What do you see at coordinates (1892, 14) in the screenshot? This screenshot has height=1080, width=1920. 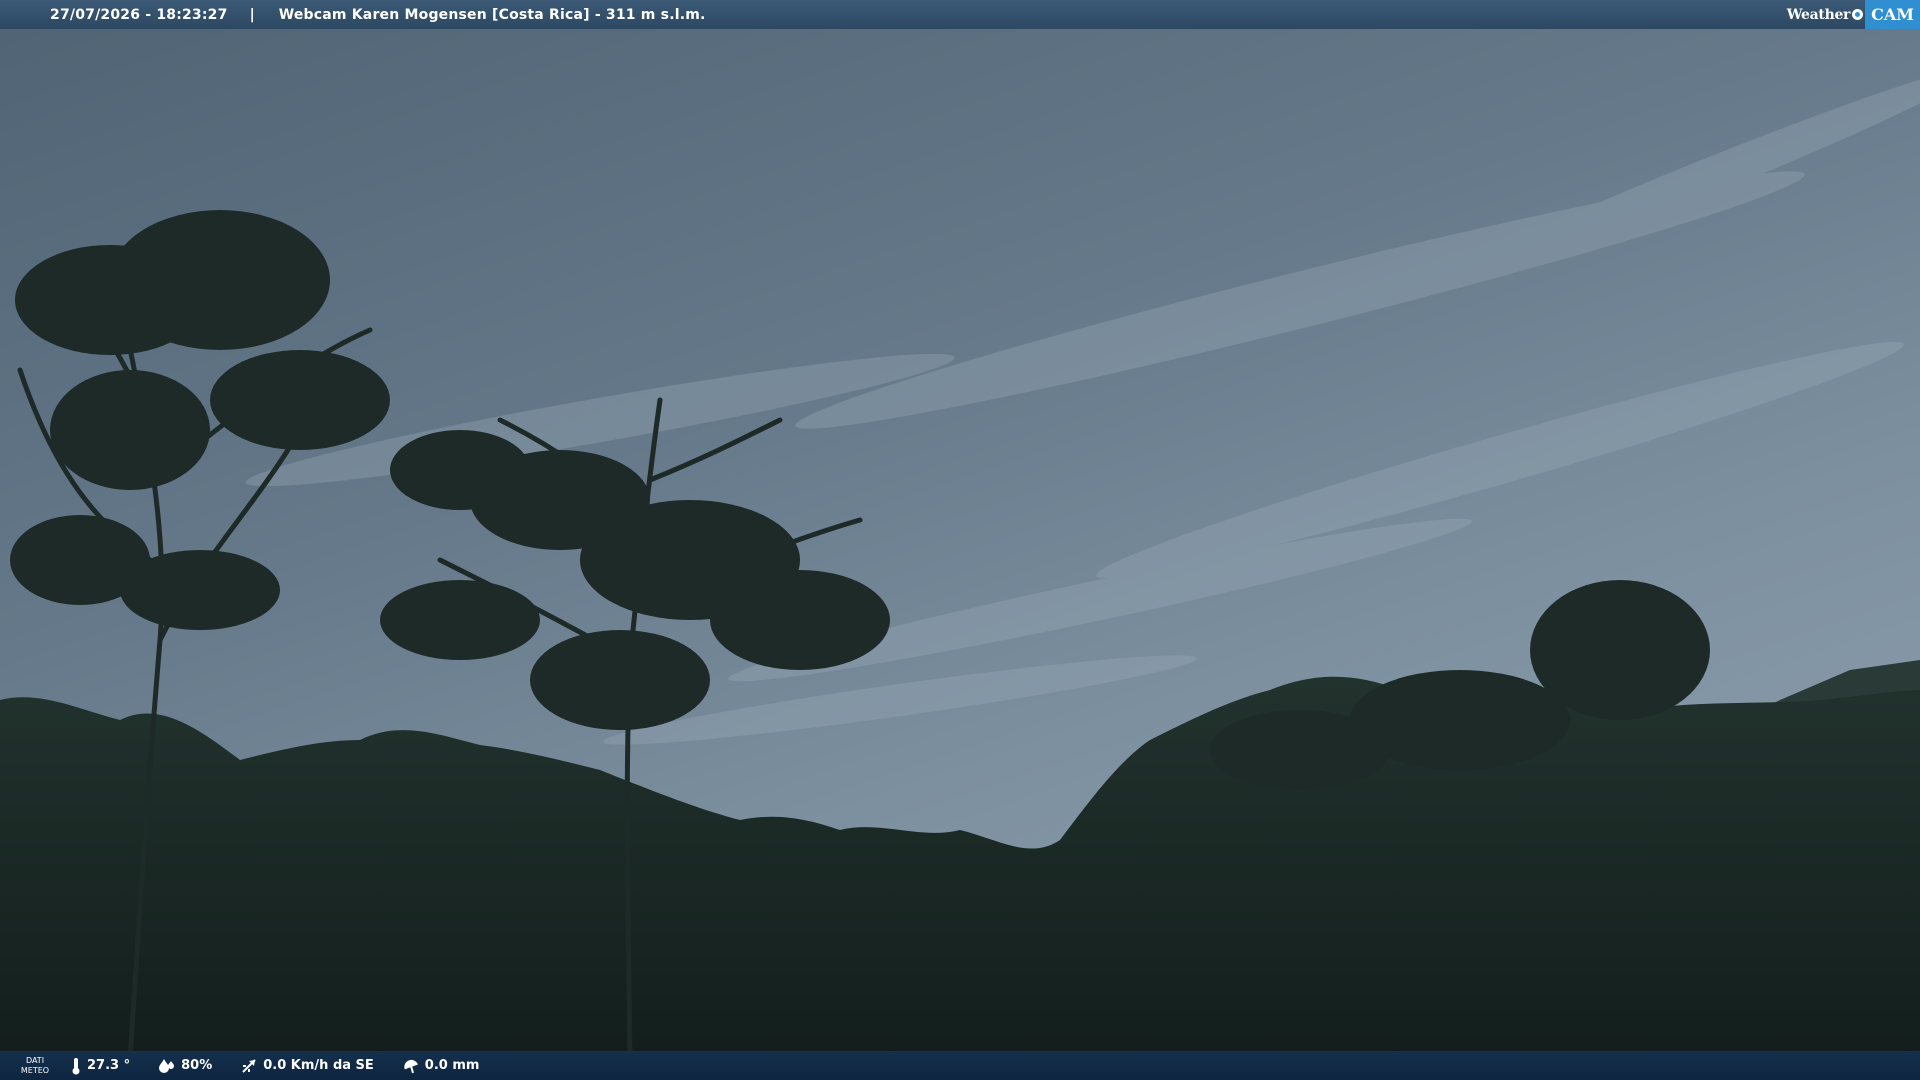 I see `logo-cam: CAM` at bounding box center [1892, 14].